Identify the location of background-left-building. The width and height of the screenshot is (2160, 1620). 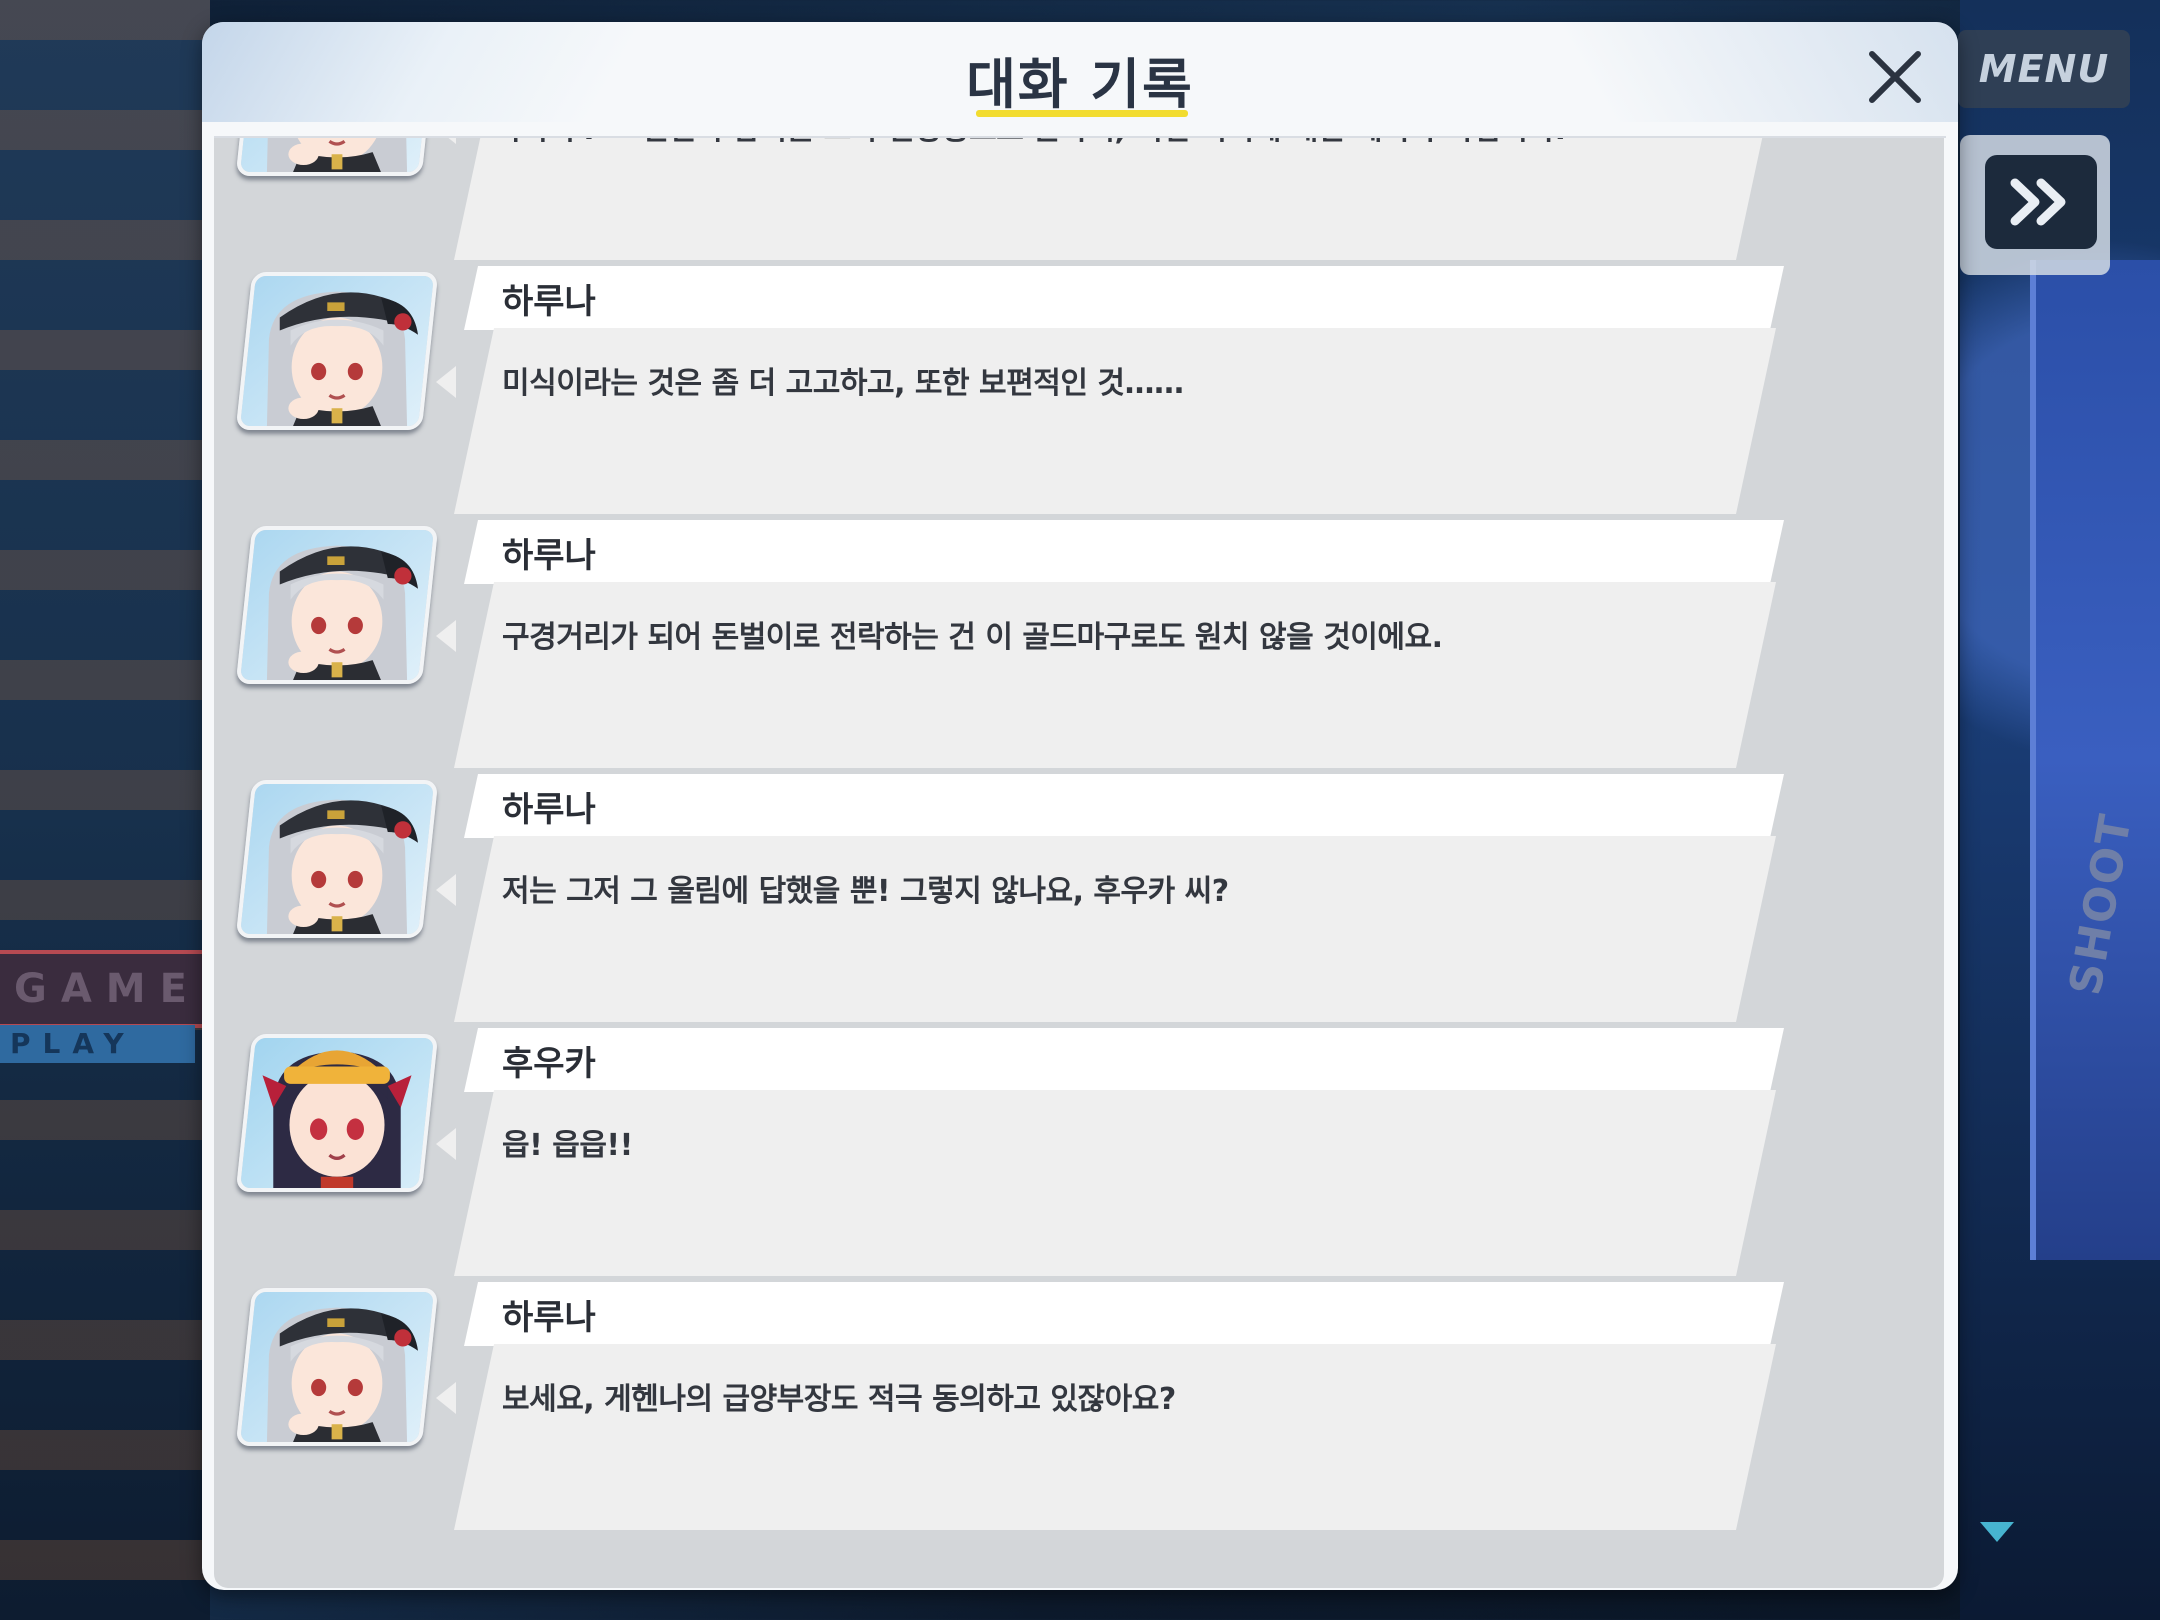
(105, 810).